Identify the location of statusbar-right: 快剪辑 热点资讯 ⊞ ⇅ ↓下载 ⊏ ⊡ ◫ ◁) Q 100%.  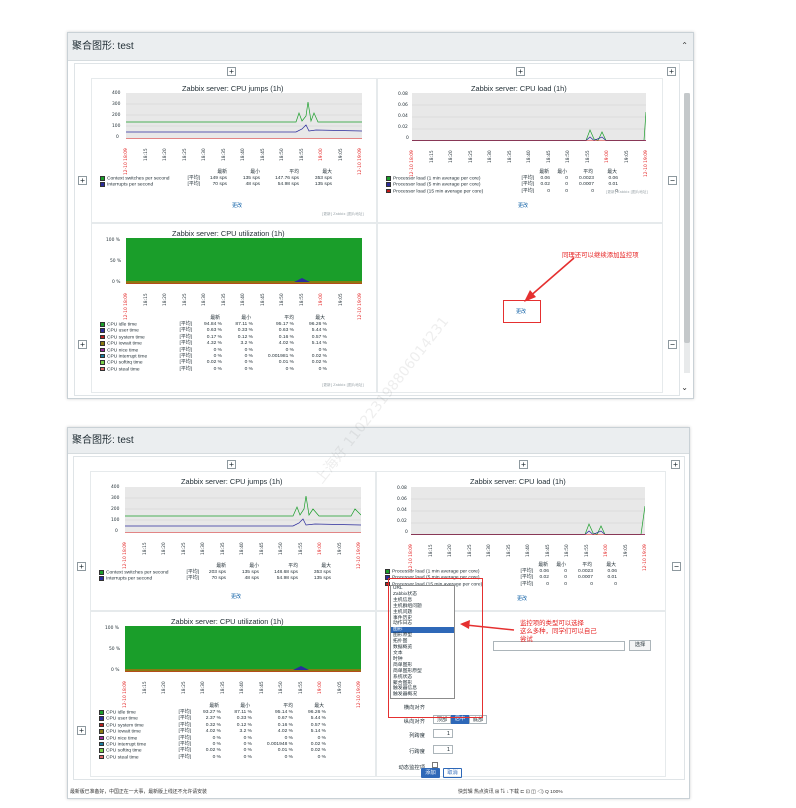
(510, 792).